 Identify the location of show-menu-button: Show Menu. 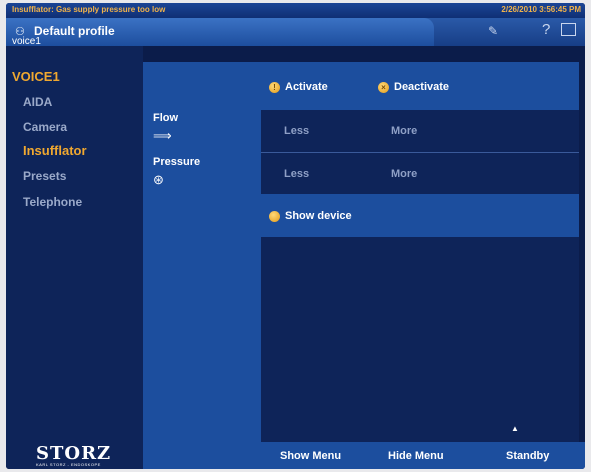
(310, 456).